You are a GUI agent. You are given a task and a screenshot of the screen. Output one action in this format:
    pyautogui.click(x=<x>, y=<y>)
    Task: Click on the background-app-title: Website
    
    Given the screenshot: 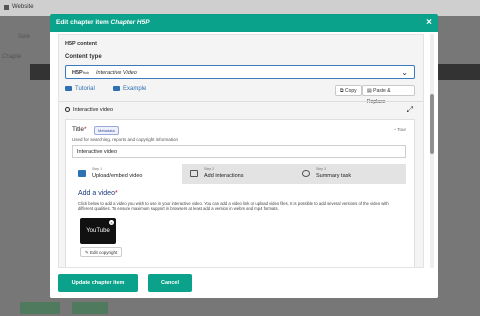 What is the action you would take?
    pyautogui.click(x=23, y=7)
    